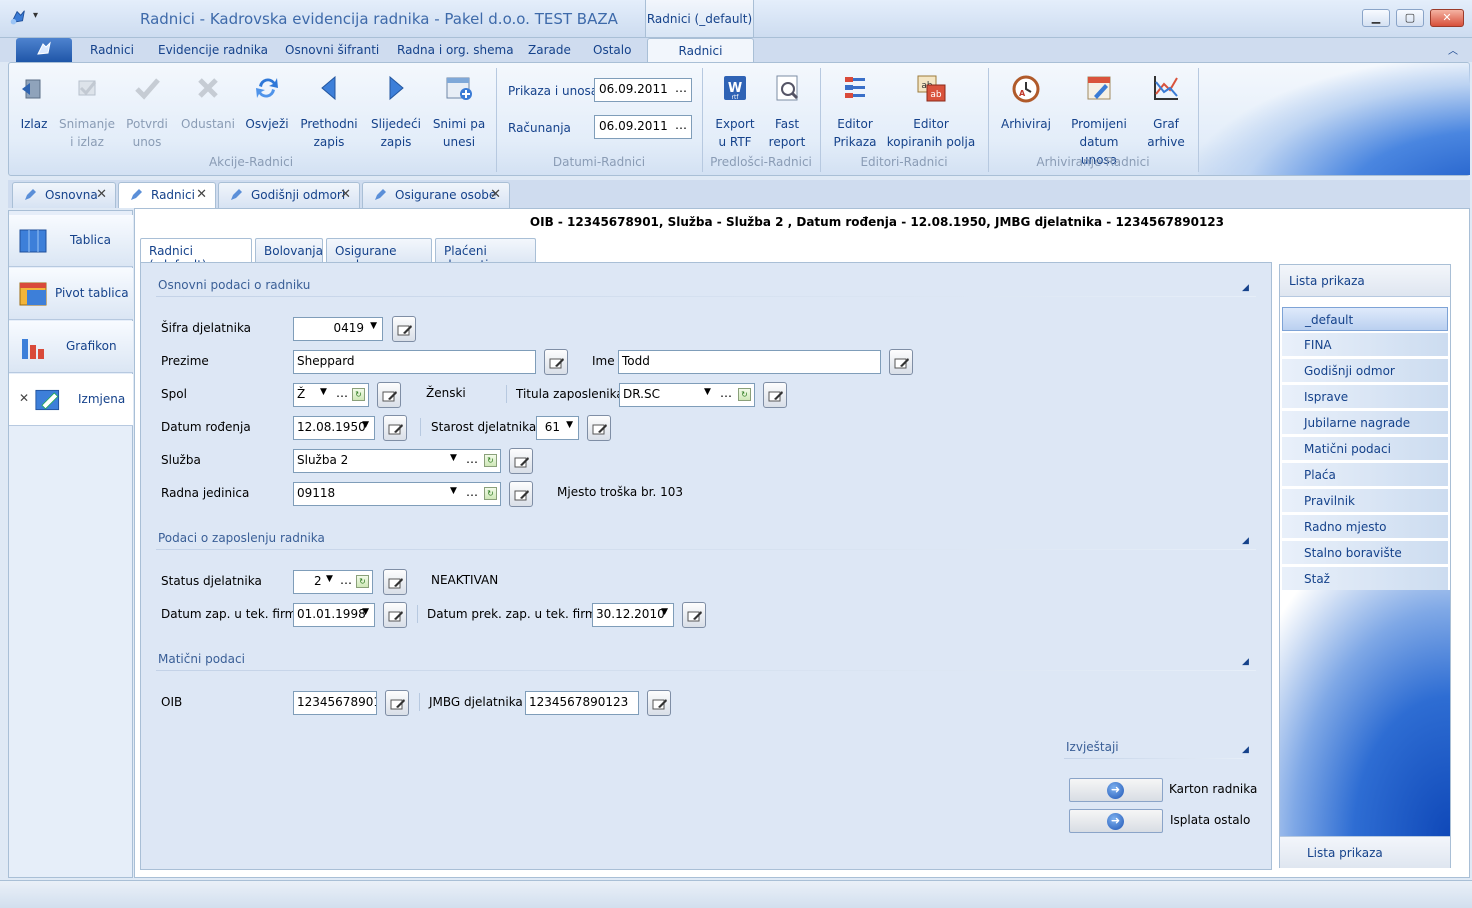 Image resolution: width=1472 pixels, height=908 pixels. I want to click on ribbon-tab-ostalo: Ostalo, so click(612, 50).